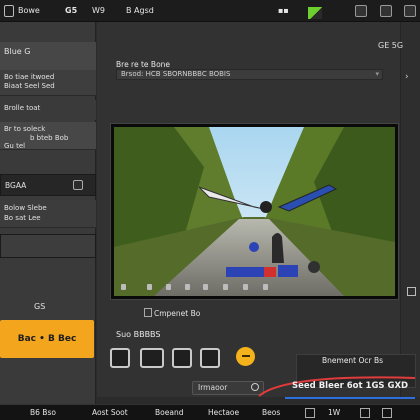 The height and width of the screenshot is (420, 420). I want to click on panel-block: Bolow Slebe Bo sat Lee, so click(48, 214).